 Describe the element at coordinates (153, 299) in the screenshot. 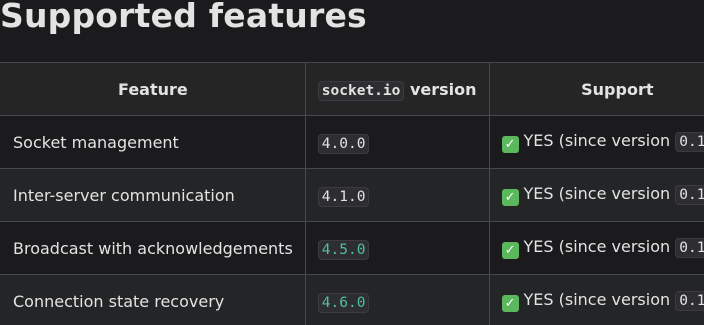

I see `feature-cell: Connection state recovery` at that location.